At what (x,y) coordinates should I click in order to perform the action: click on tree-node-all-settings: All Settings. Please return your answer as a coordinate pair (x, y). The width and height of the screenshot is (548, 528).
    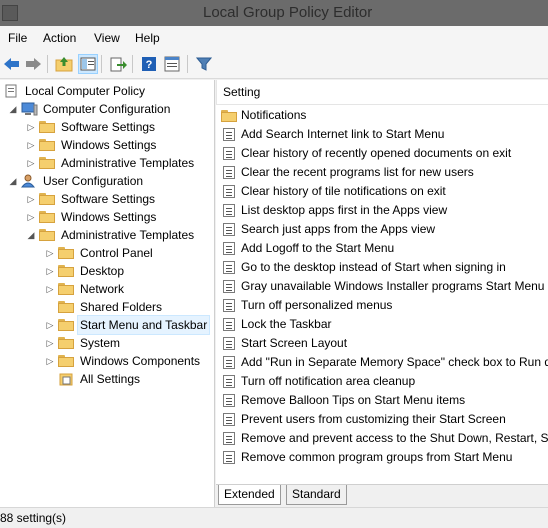
    Looking at the image, I should click on (93, 379).